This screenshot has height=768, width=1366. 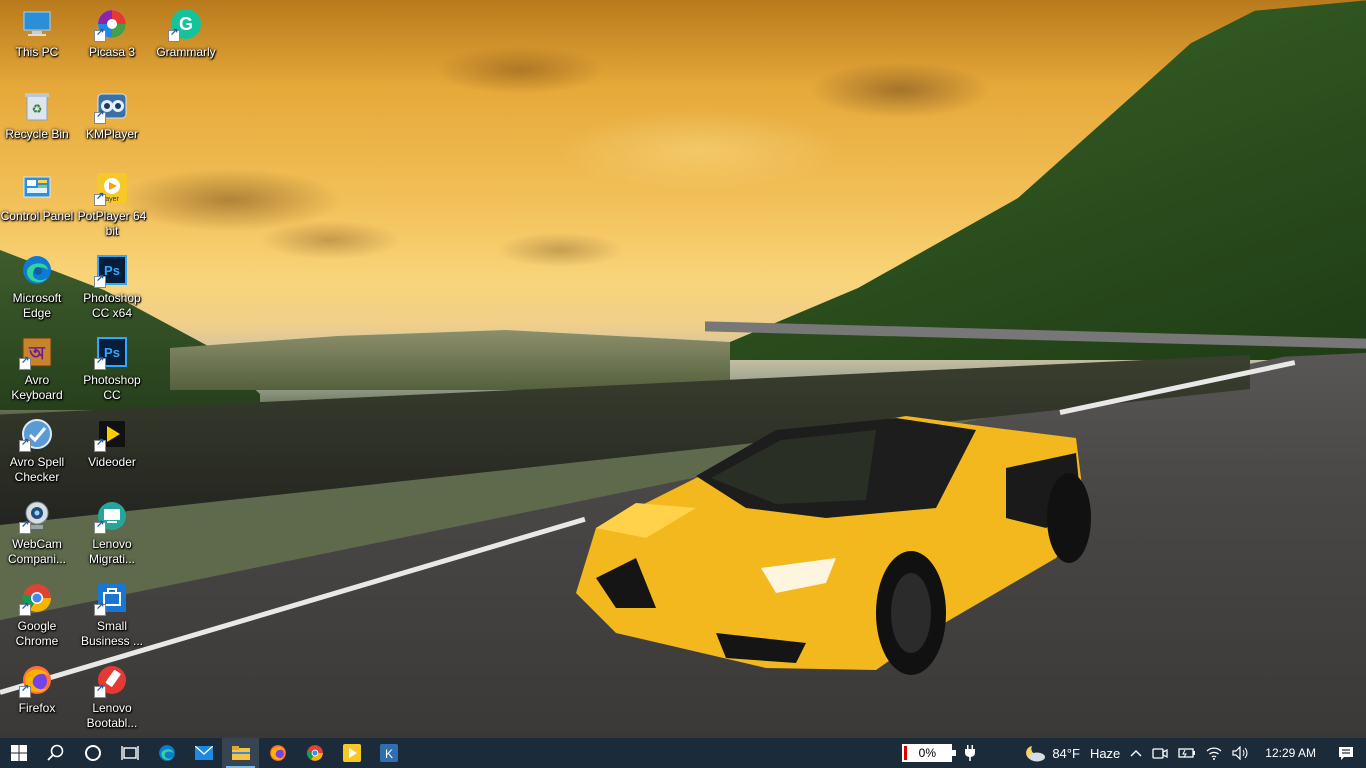 What do you see at coordinates (37, 708) in the screenshot?
I see `desktop-icon-label: Firefox` at bounding box center [37, 708].